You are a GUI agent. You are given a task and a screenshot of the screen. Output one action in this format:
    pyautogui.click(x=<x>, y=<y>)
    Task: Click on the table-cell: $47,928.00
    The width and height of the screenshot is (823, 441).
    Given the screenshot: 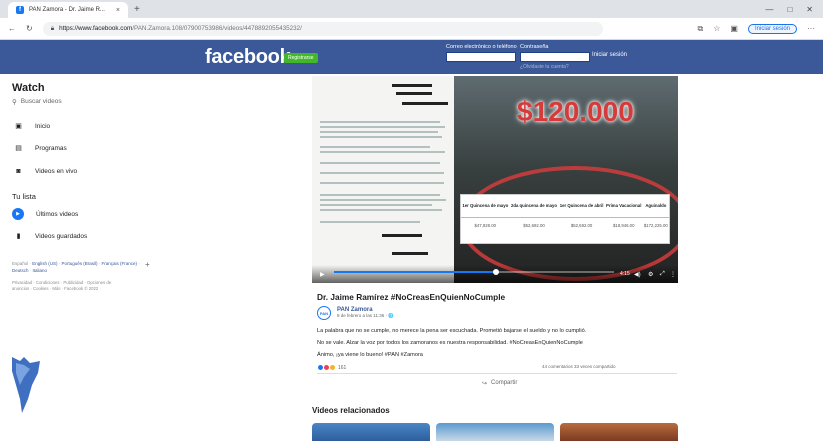 What is the action you would take?
    pyautogui.click(x=485, y=225)
    